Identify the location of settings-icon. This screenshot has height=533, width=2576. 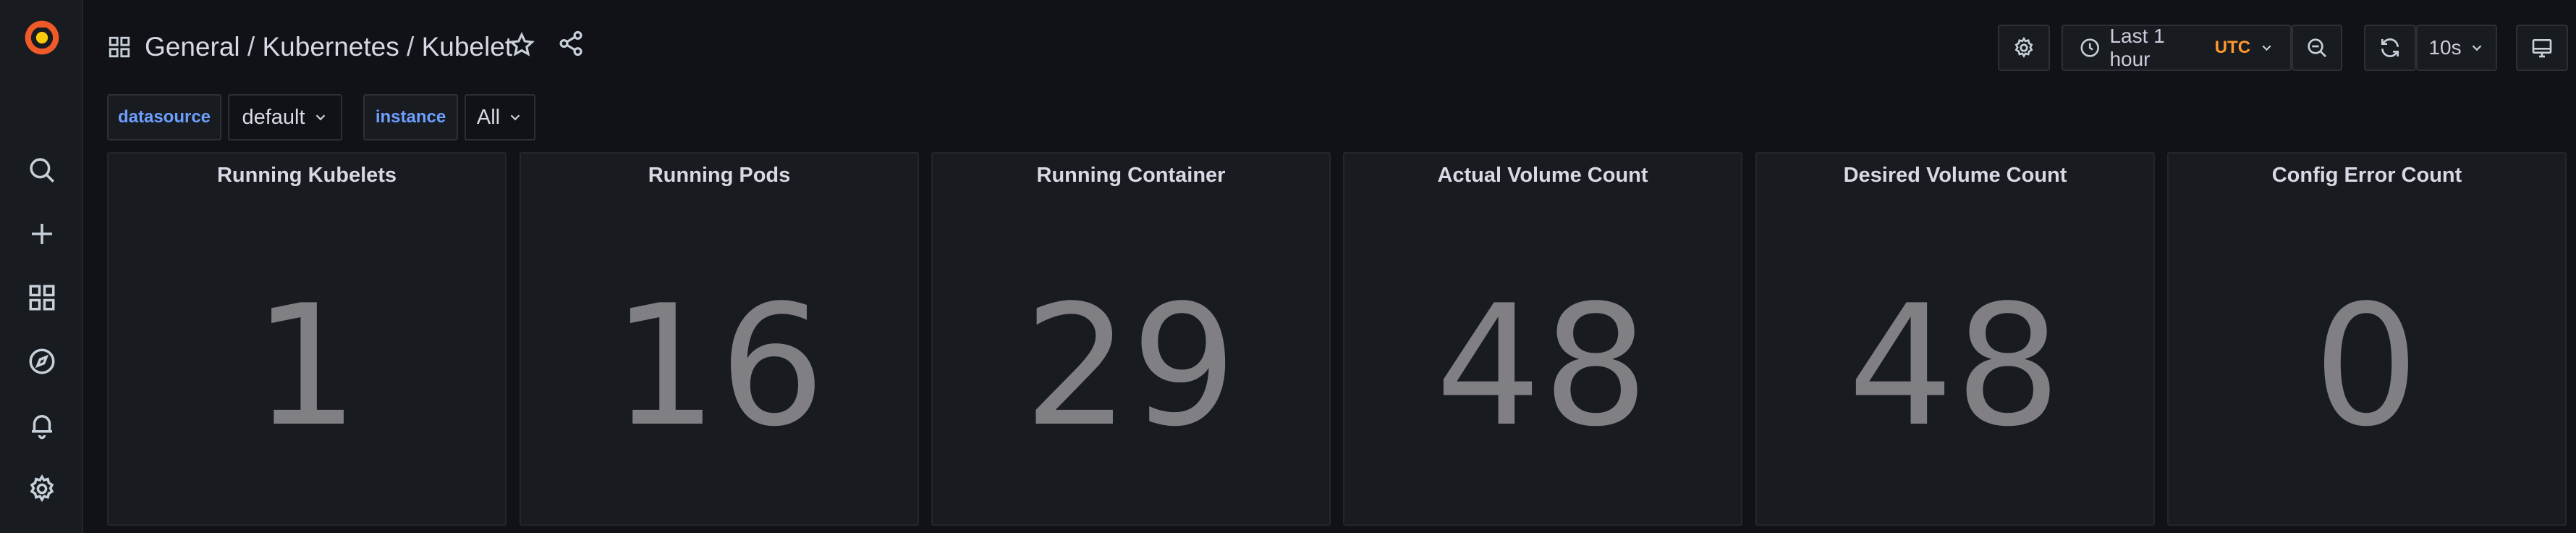
(41, 489).